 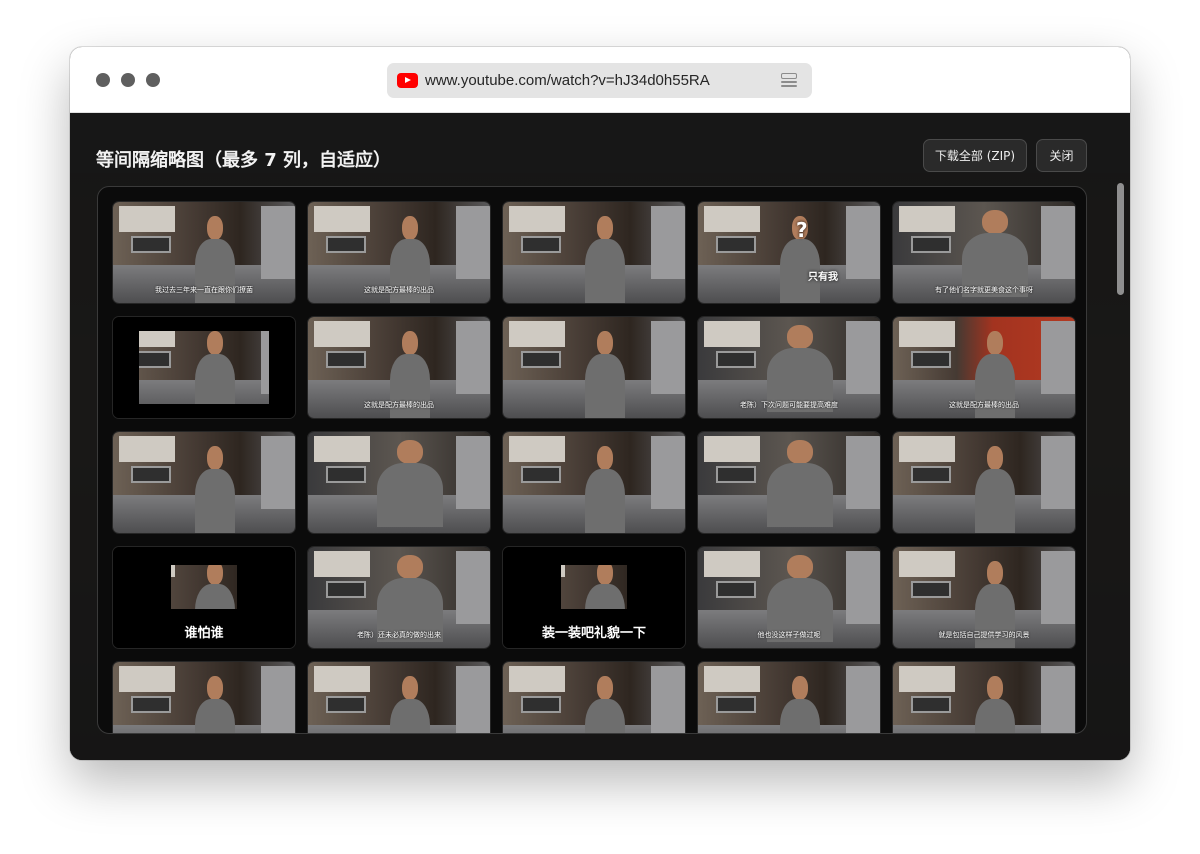 I want to click on window-minimize-button, so click(x=128, y=80).